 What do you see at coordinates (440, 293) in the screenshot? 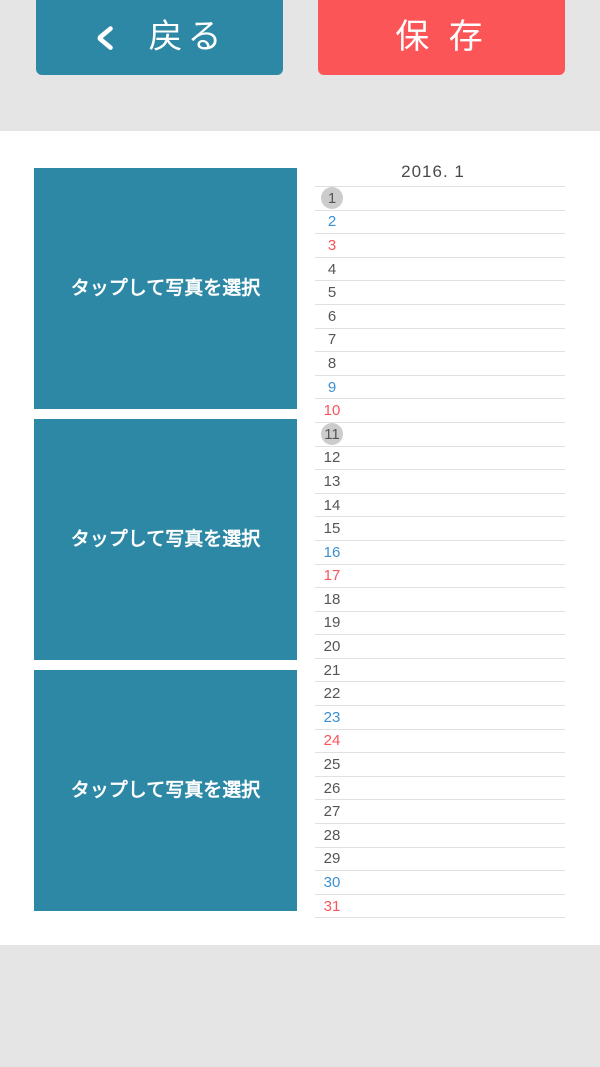
I see `calendar-day-row: 5` at bounding box center [440, 293].